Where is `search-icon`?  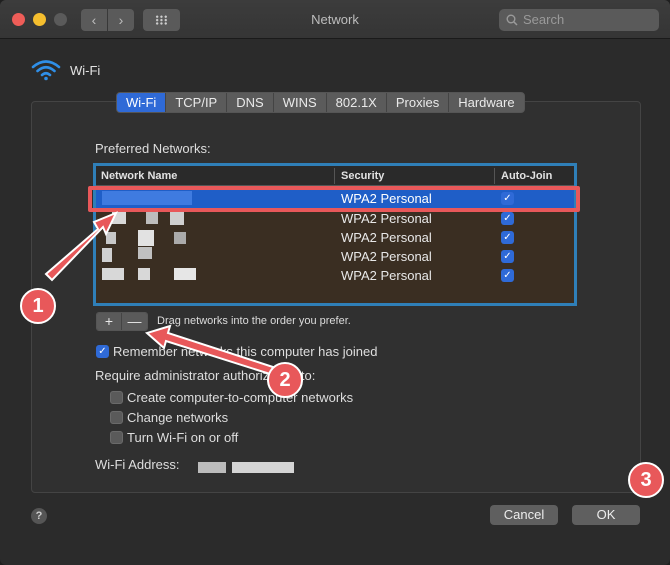
search-icon is located at coordinates (512, 20).